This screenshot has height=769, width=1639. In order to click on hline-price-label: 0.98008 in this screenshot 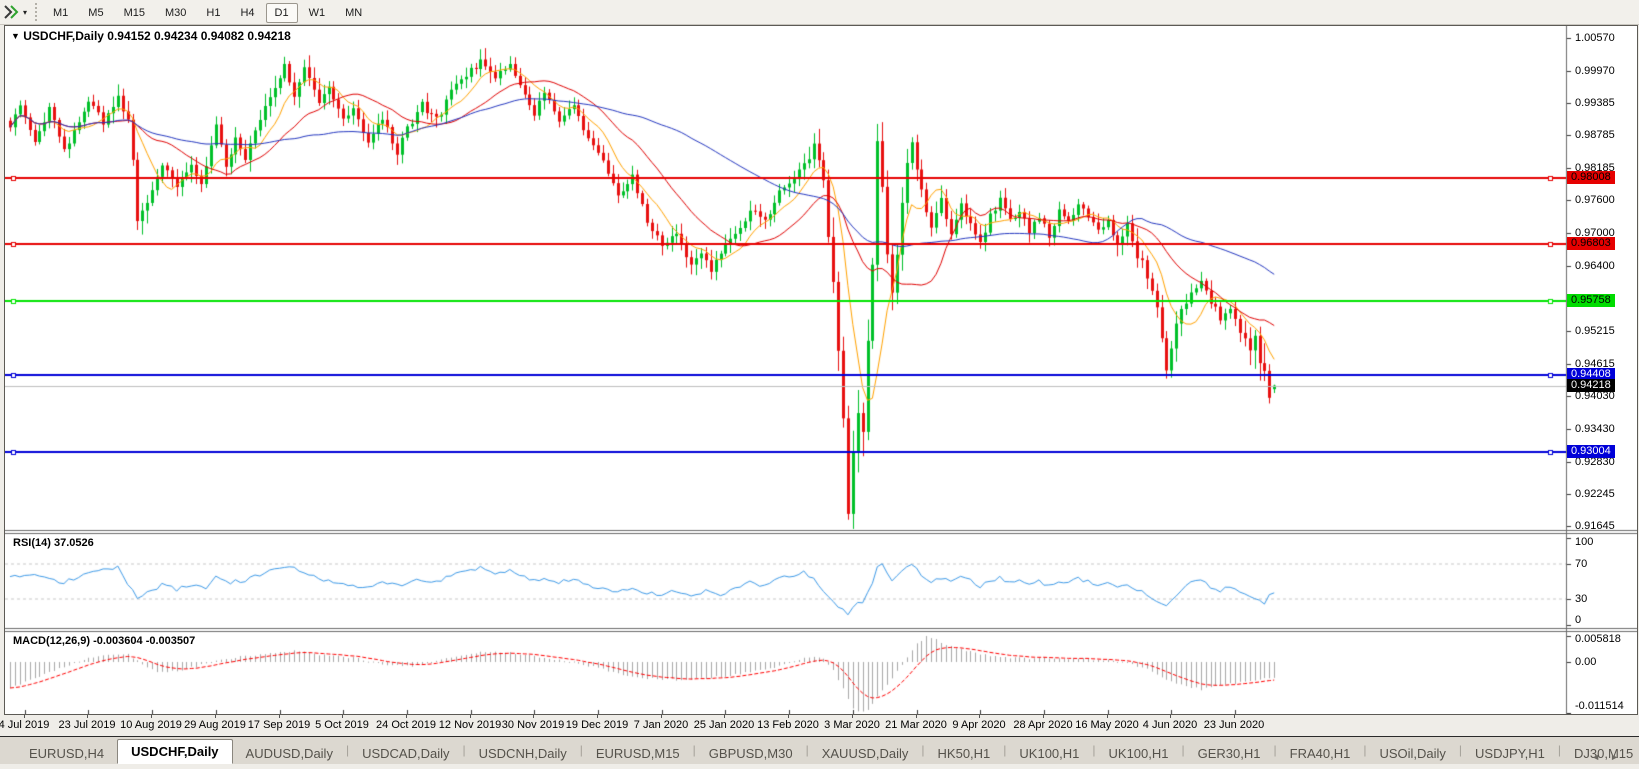, I will do `click(1591, 177)`.